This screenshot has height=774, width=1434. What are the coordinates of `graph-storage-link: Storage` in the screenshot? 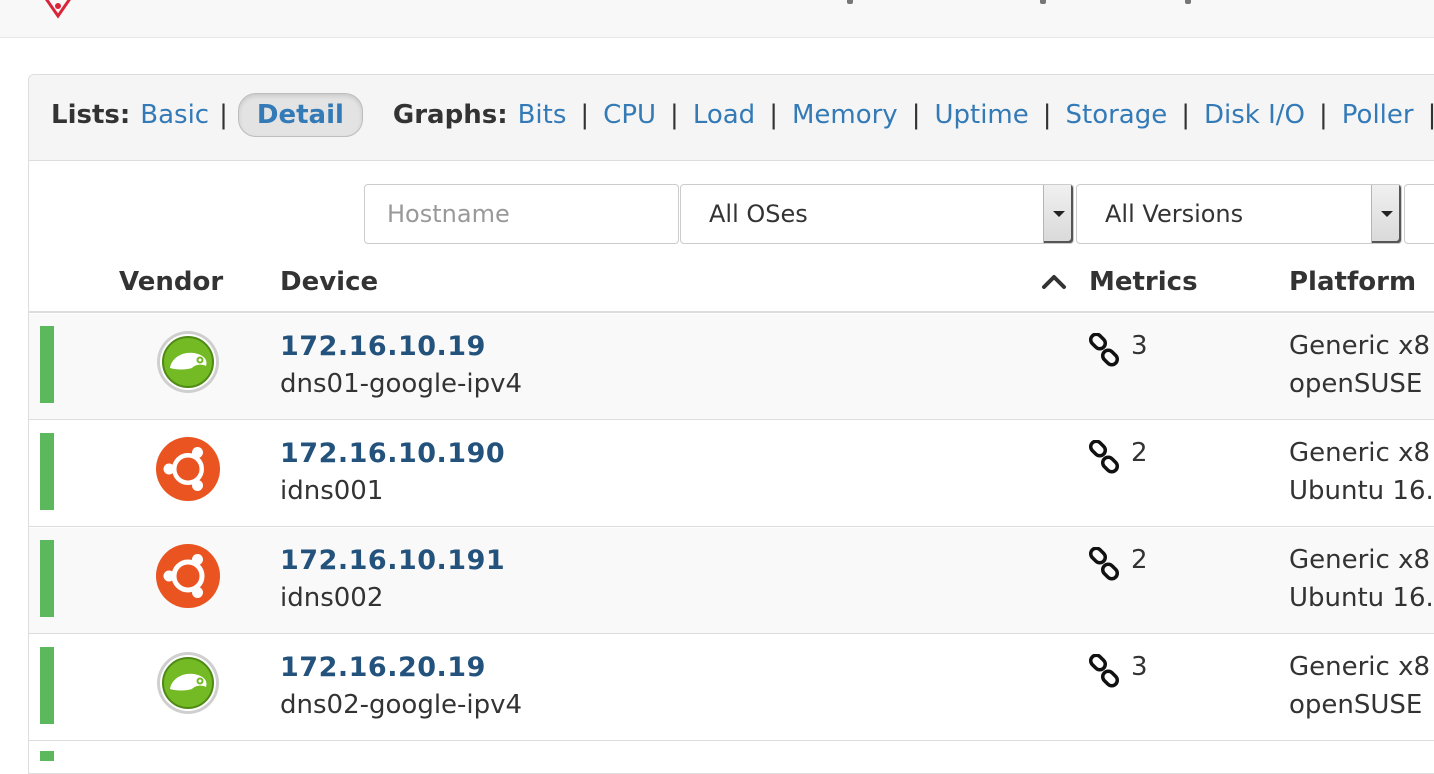 It's located at (1117, 115).